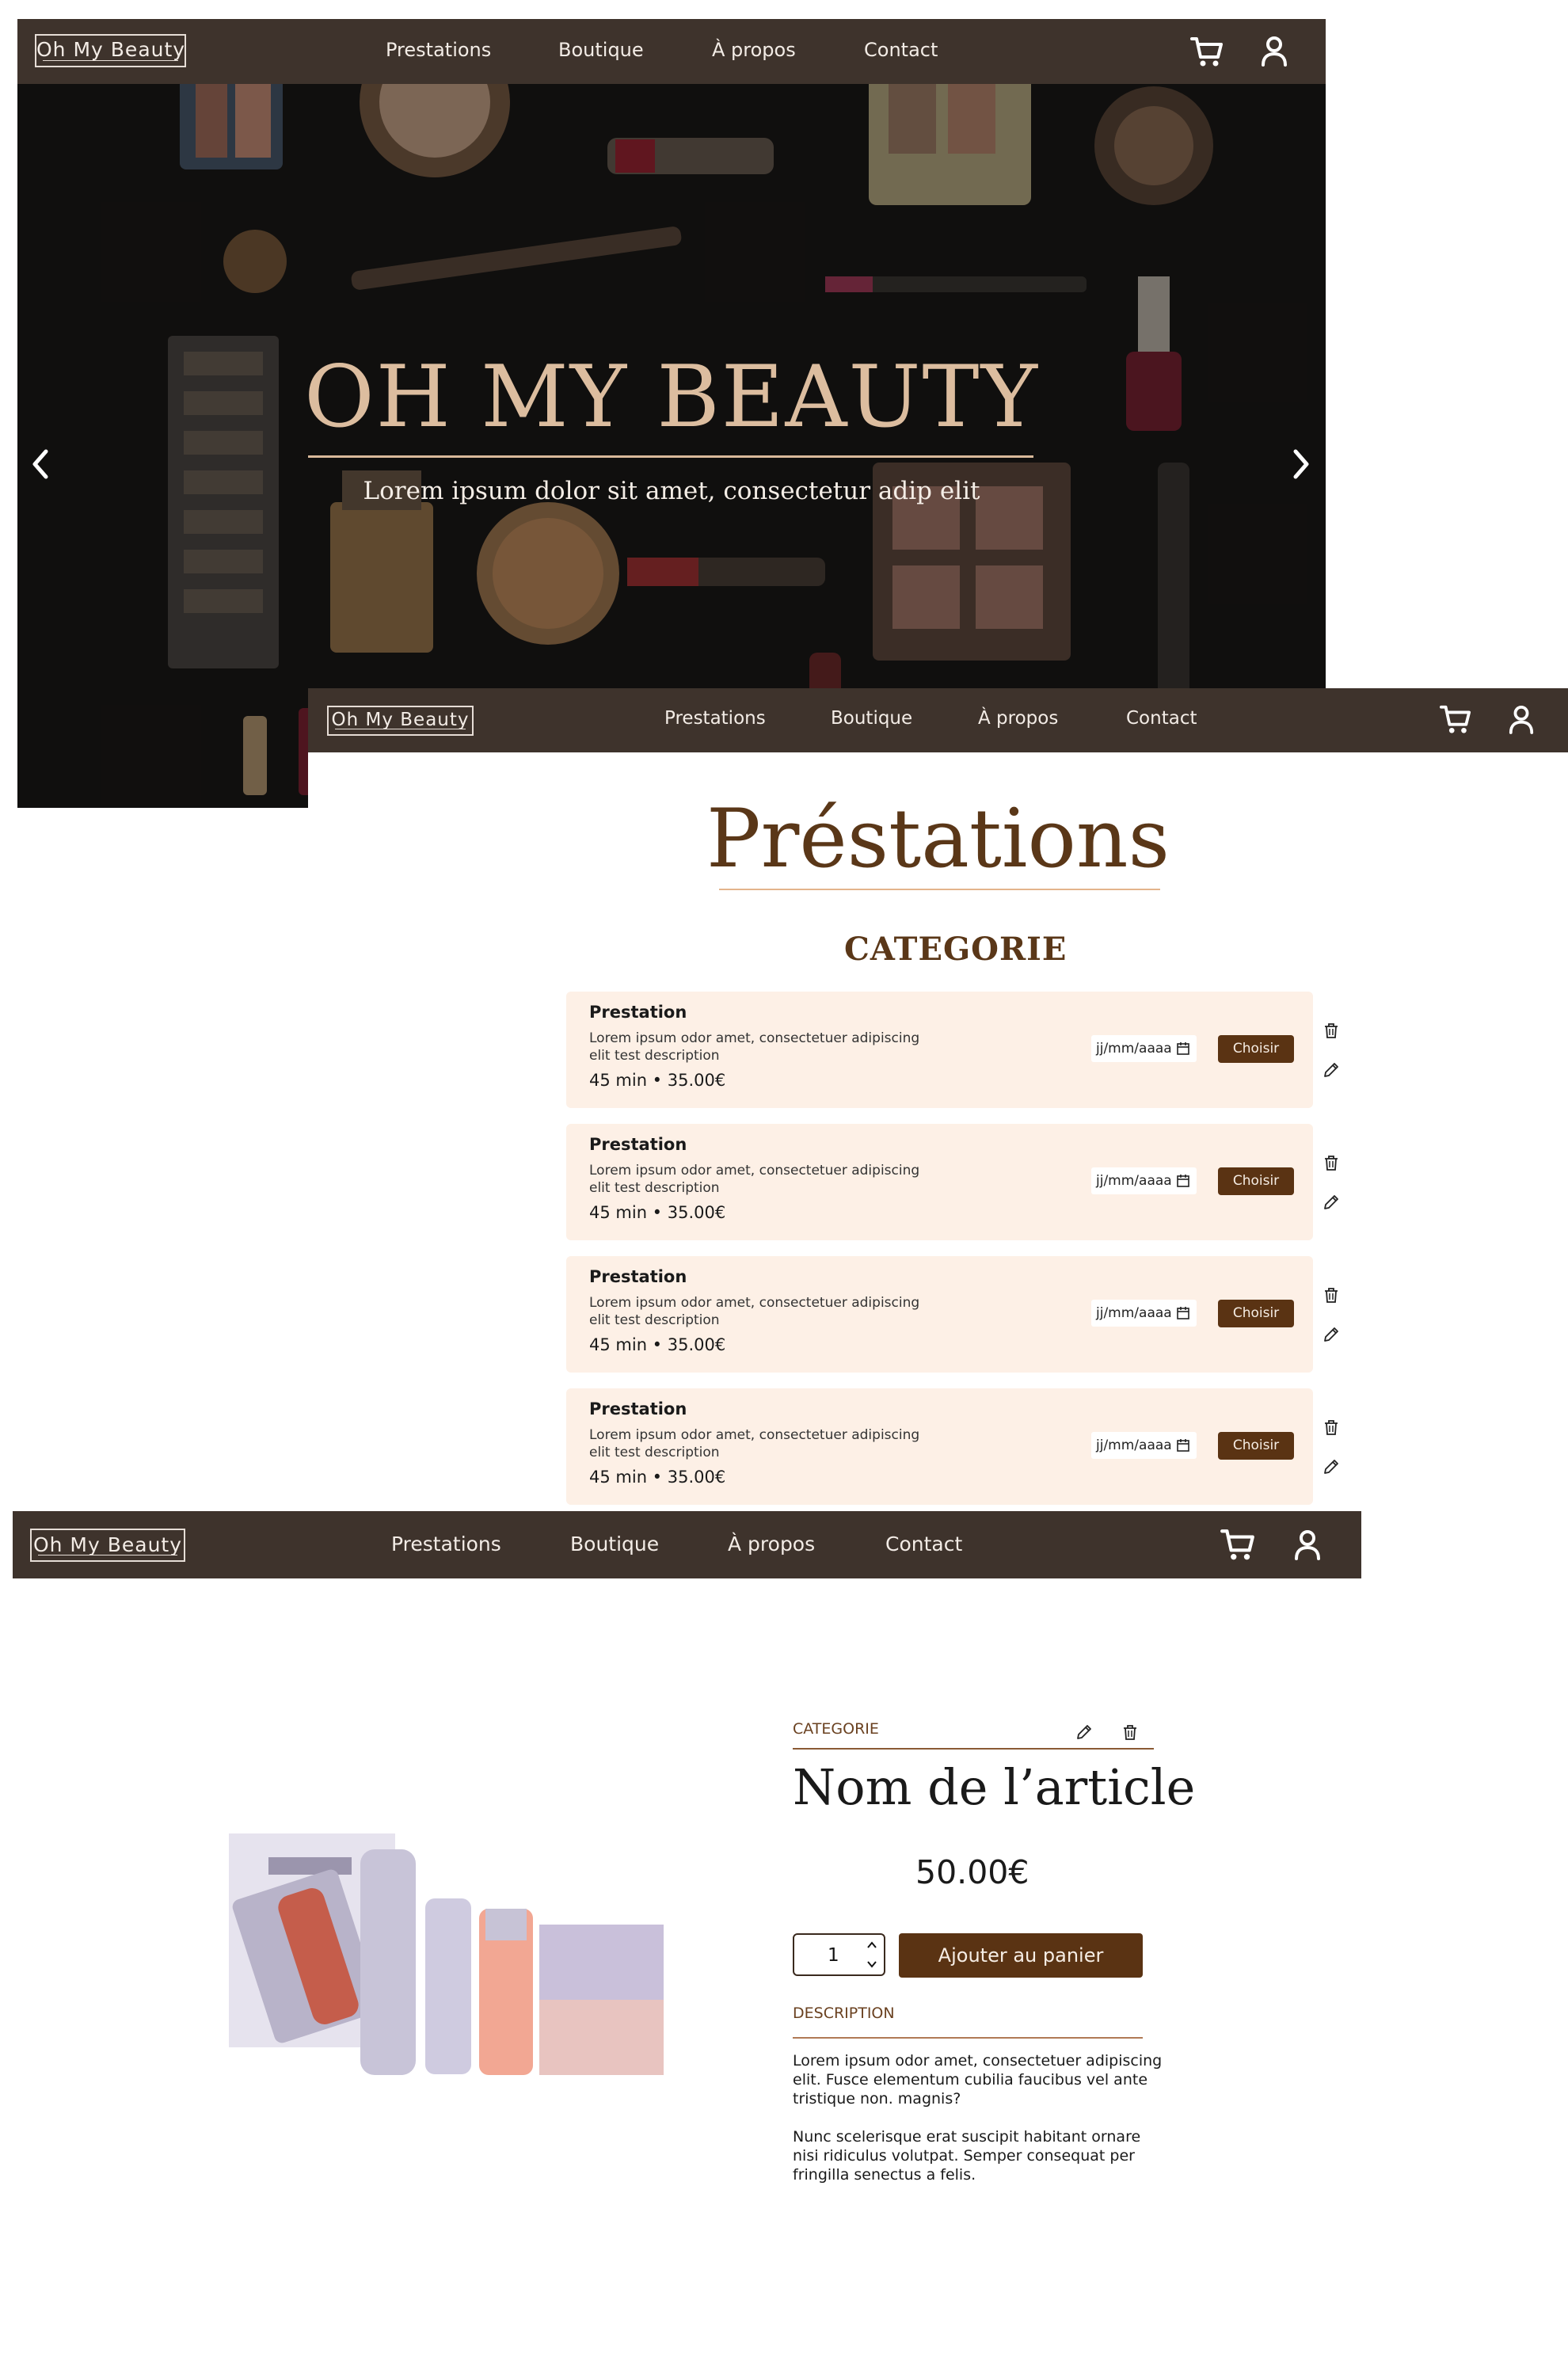 The height and width of the screenshot is (2376, 1568). I want to click on quantity-value: 1, so click(833, 1955).